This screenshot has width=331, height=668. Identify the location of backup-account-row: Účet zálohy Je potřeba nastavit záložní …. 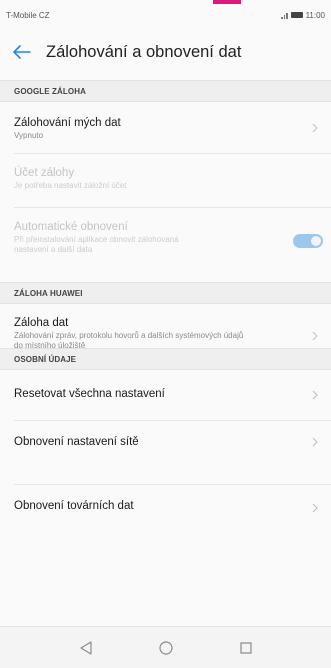
(165, 178).